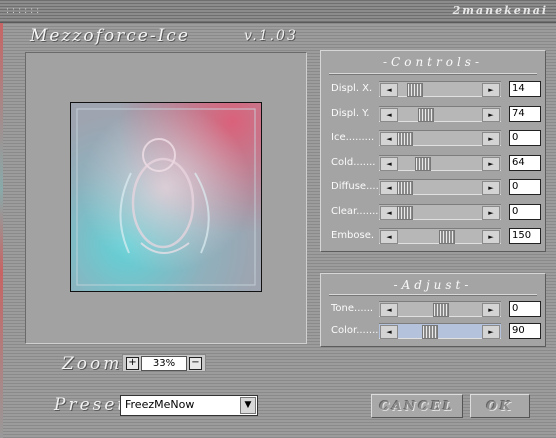 The image size is (556, 438). I want to click on controls-title: -Controls-, so click(433, 62).